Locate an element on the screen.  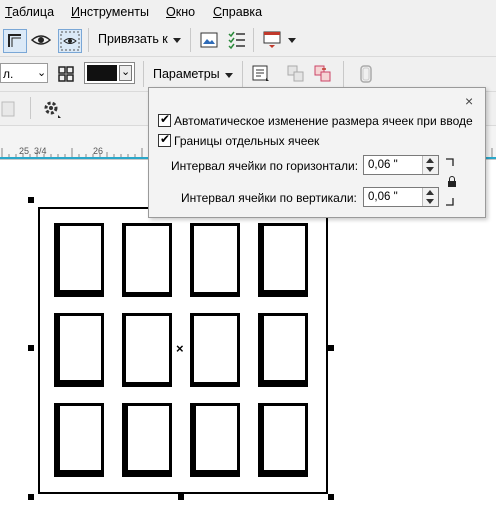
outline-color-picker: ⌄ is located at coordinates (109, 73).